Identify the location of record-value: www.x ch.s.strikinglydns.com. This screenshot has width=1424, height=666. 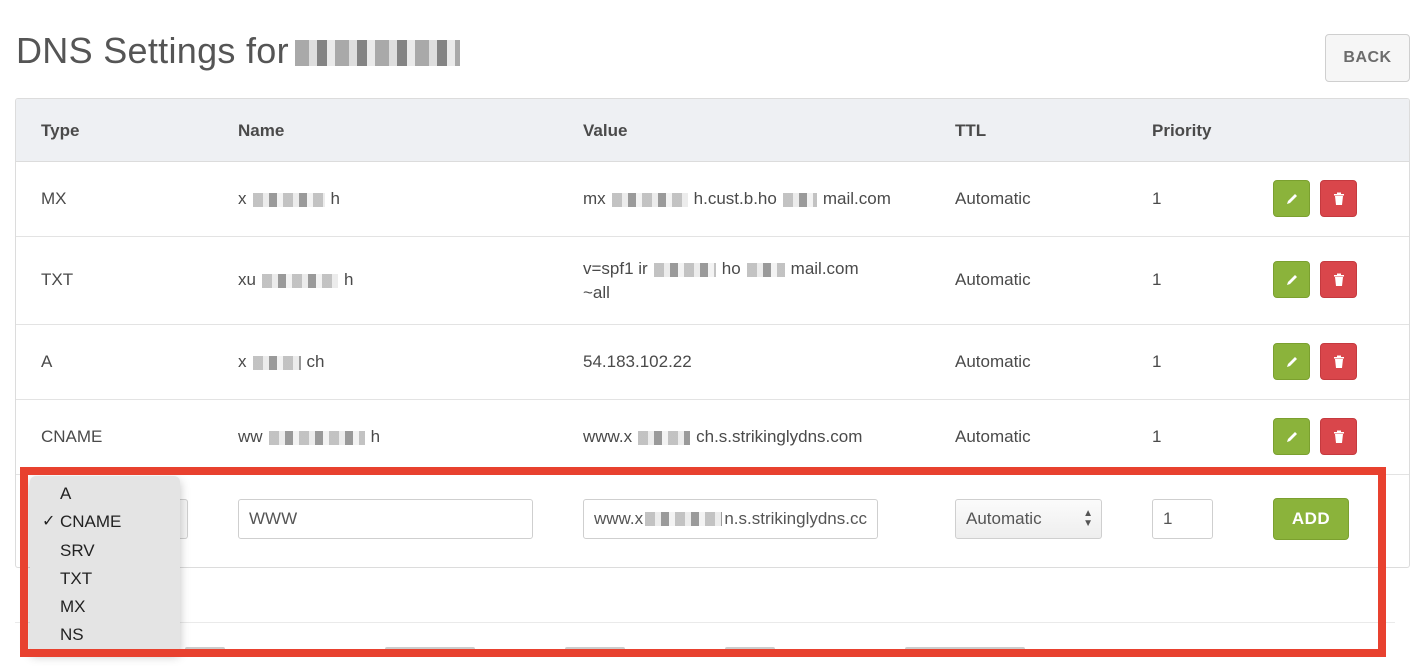
(722, 437).